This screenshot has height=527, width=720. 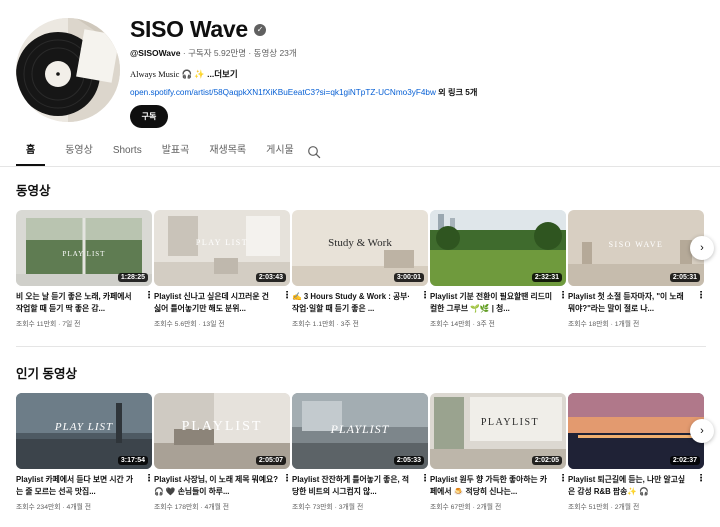 What do you see at coordinates (546, 277) in the screenshot?
I see `video-duration: 2:32:31` at bounding box center [546, 277].